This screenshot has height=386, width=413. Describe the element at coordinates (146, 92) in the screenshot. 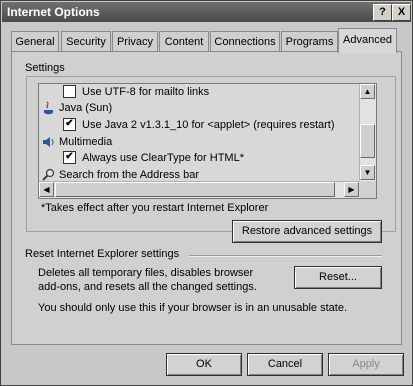

I see `setting-label: Use UTF-8 for mailto links` at that location.